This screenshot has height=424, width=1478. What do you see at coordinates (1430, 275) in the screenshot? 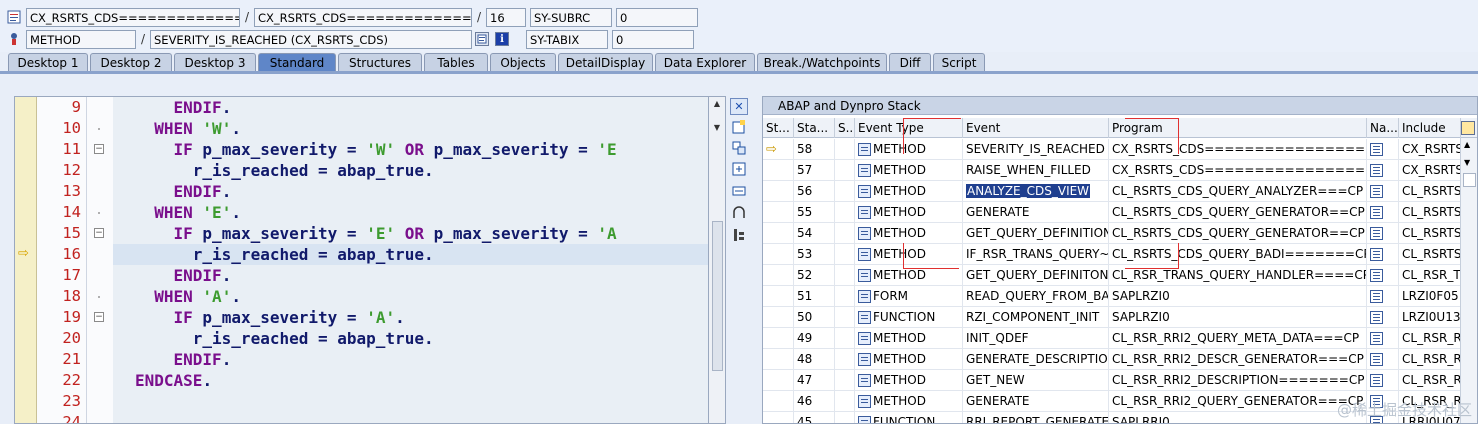
I see `stack-cell-include: CL_RSR_T` at bounding box center [1430, 275].